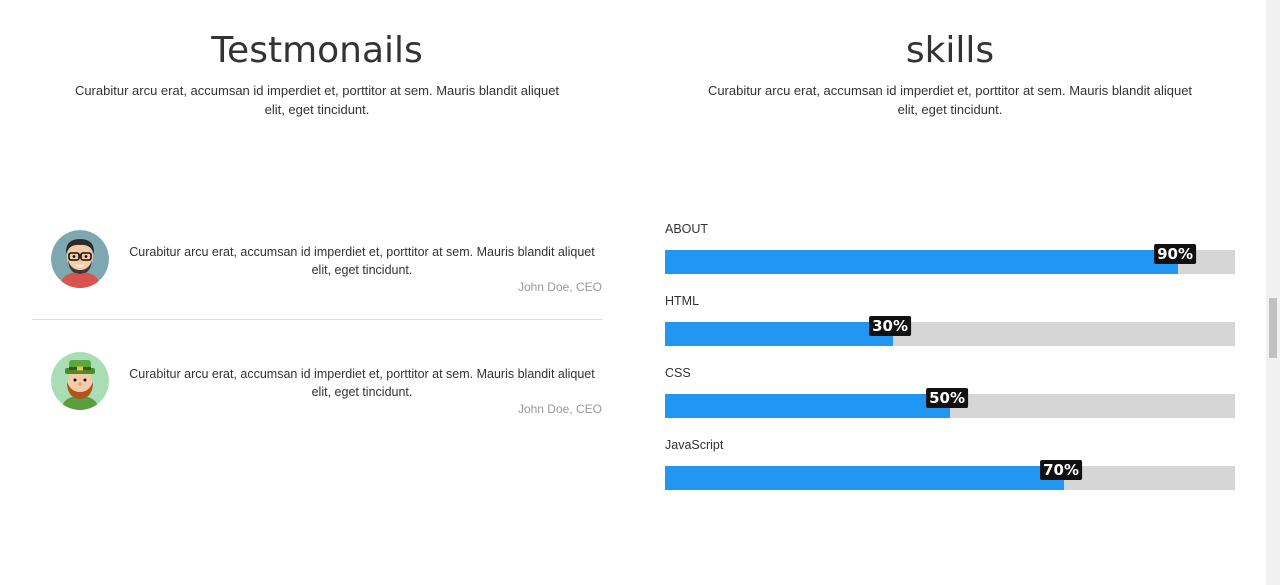  Describe the element at coordinates (682, 301) in the screenshot. I see `skill-label: HTML` at that location.